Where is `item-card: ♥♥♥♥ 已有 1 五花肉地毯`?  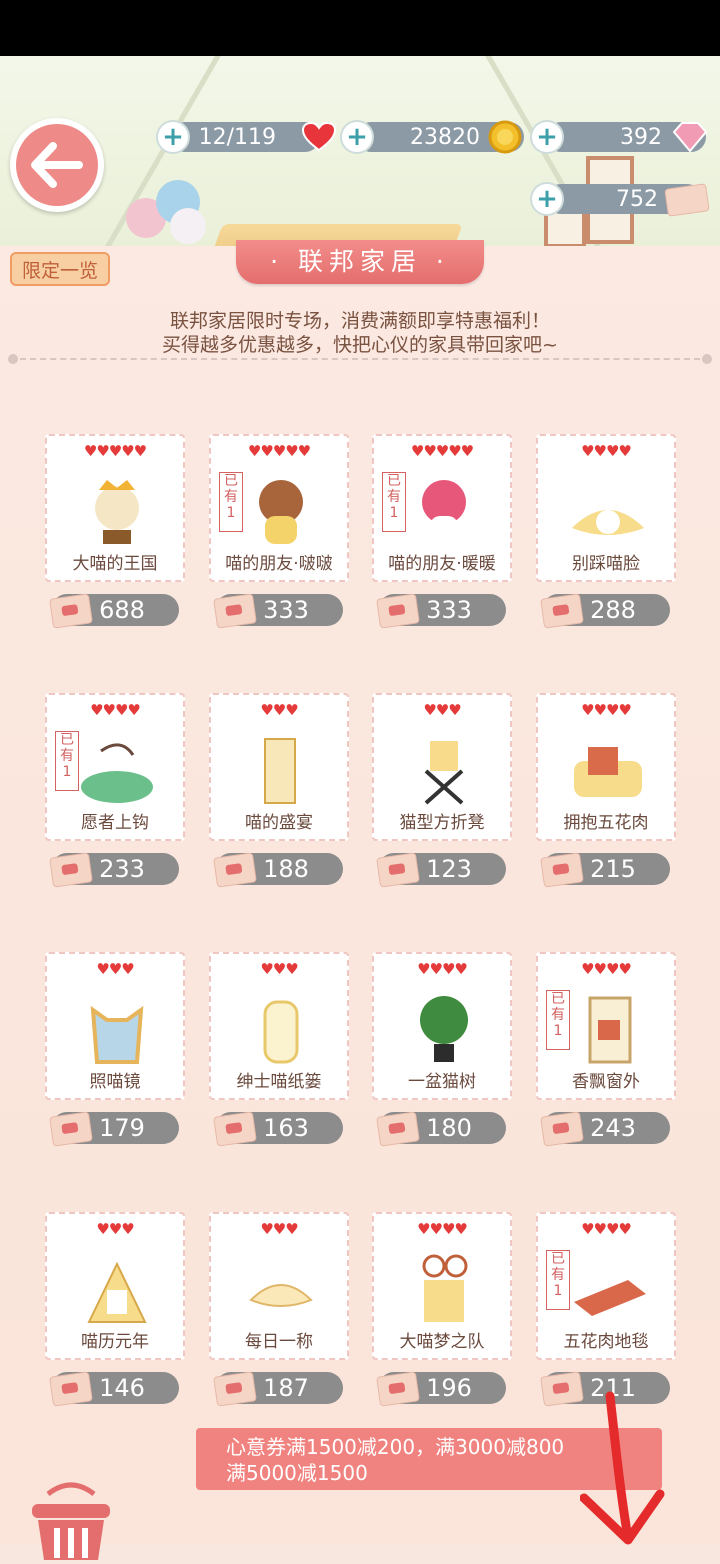
item-card: ♥♥♥♥ 已有 1 五花肉地毯 is located at coordinates (606, 1286).